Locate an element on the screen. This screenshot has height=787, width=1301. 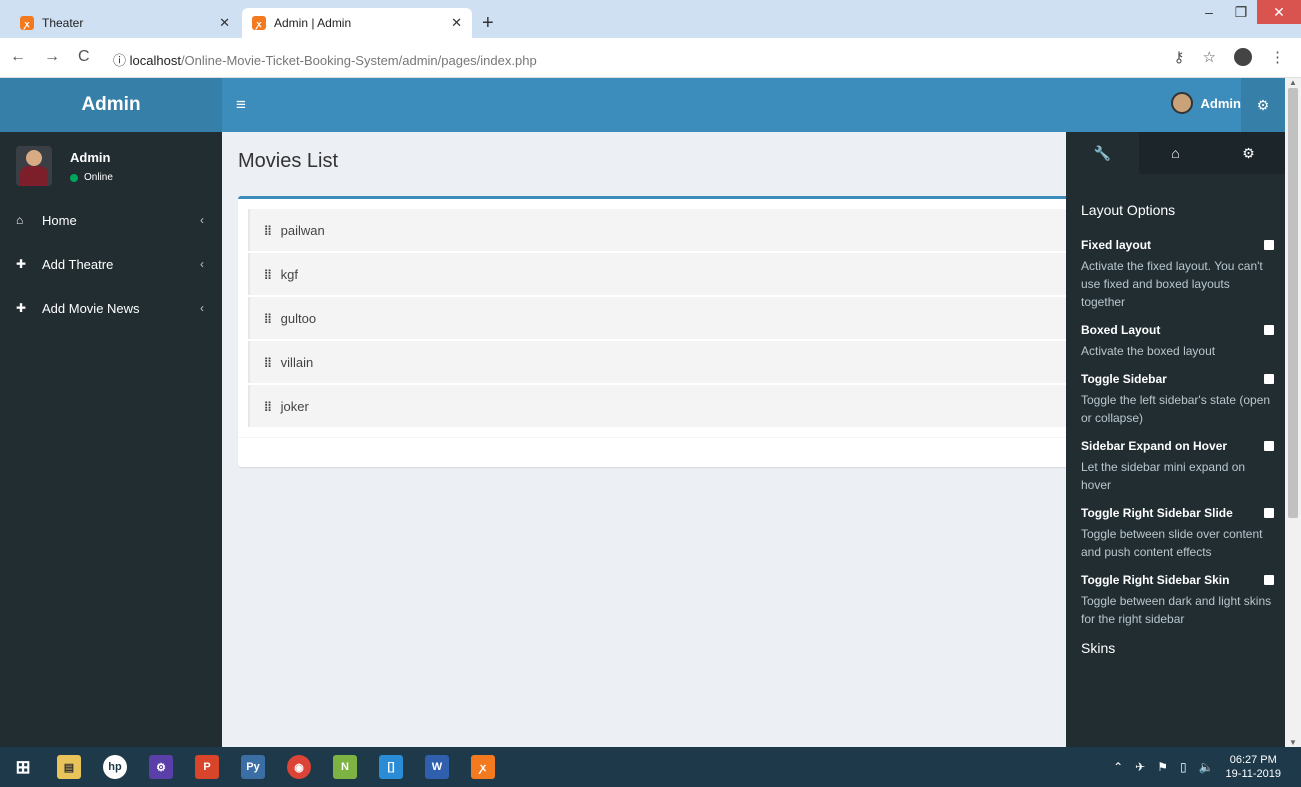
option-title: Boxed Layout is located at coordinates (1121, 330).